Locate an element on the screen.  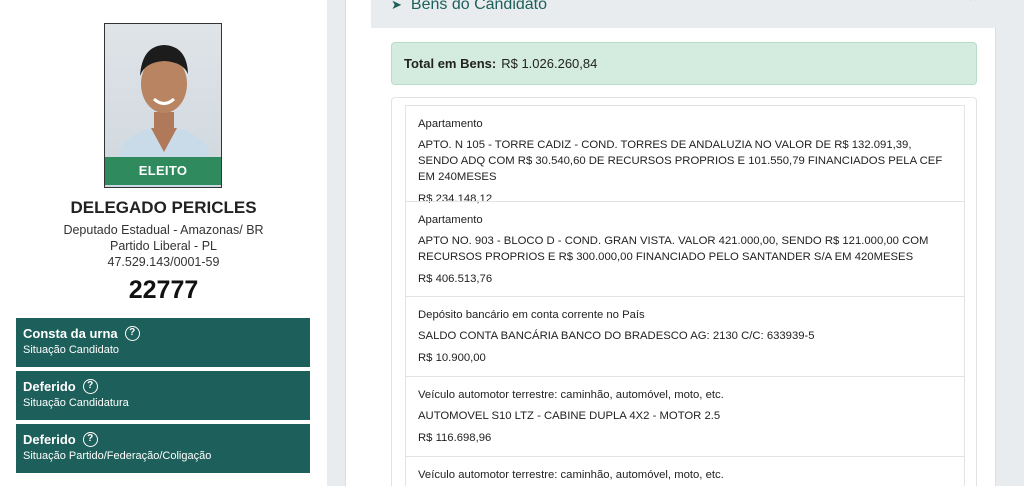
section-title: ➤ Bens do Candidato is located at coordinates (469, 7).